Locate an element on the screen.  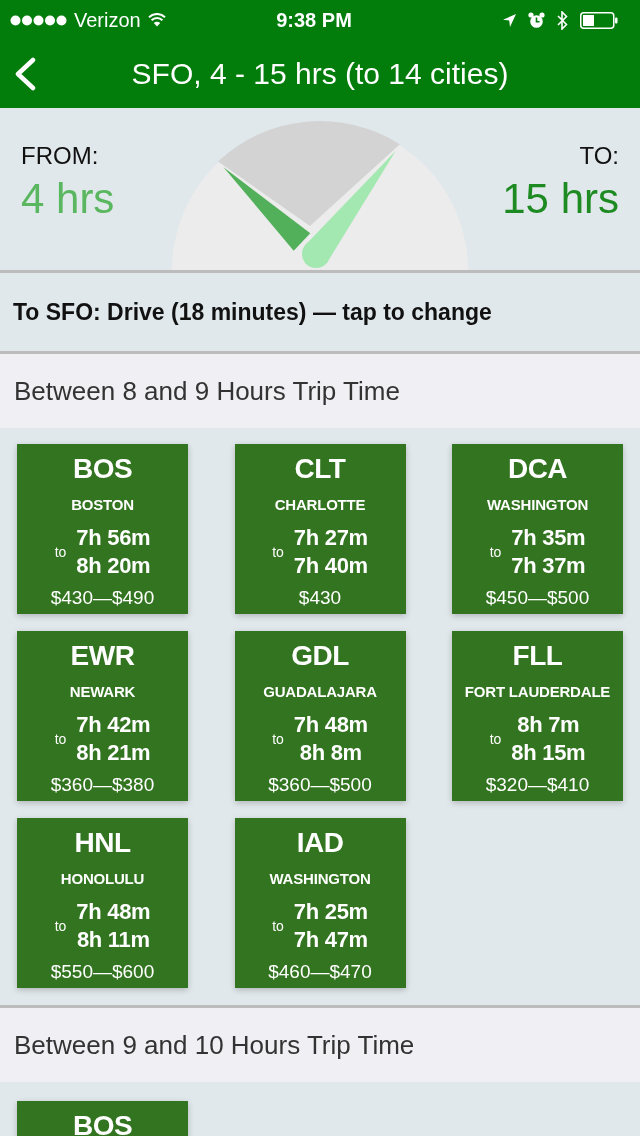
screen-title: SFO, 4 - 15 hrs (to 14 cities) is located at coordinates (320, 74).